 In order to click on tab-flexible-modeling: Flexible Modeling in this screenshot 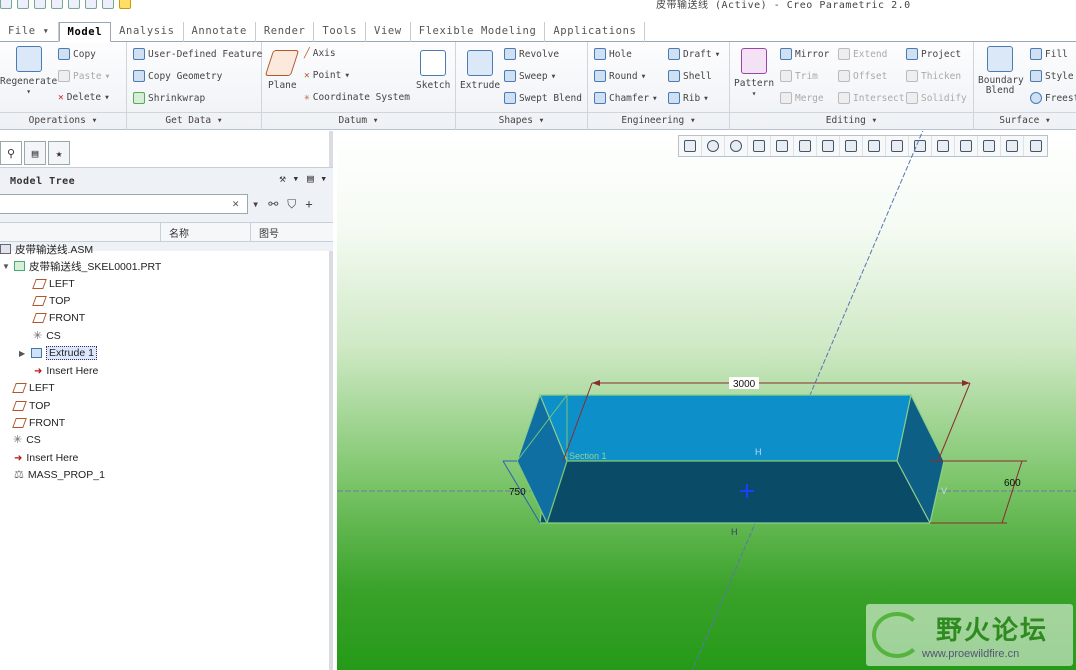, I will do `click(478, 32)`.